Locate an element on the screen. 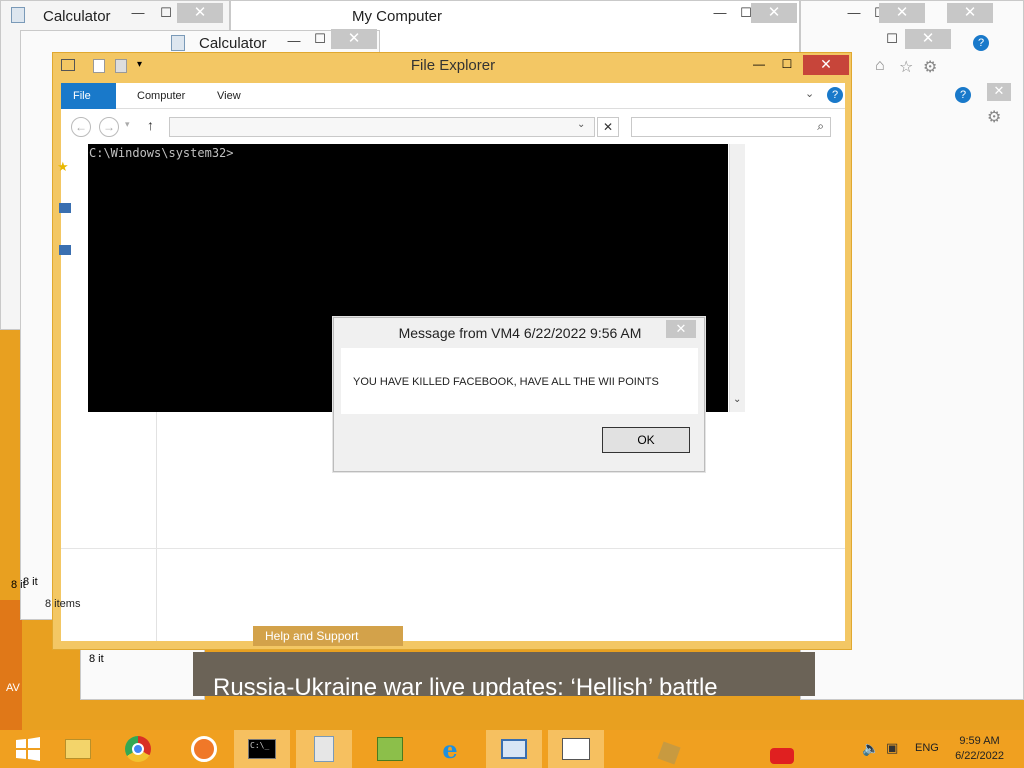 This screenshot has height=768, width=1024. clear-address-button: ✕ is located at coordinates (608, 127).